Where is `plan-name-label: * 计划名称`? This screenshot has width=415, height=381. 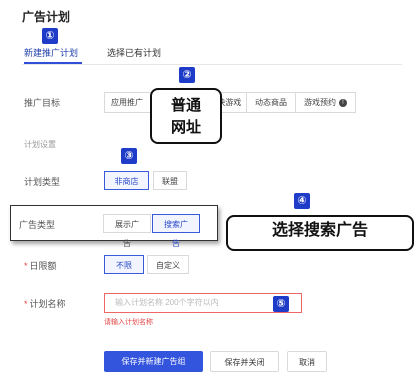
plan-name-label: * 计划名称 is located at coordinates (45, 303).